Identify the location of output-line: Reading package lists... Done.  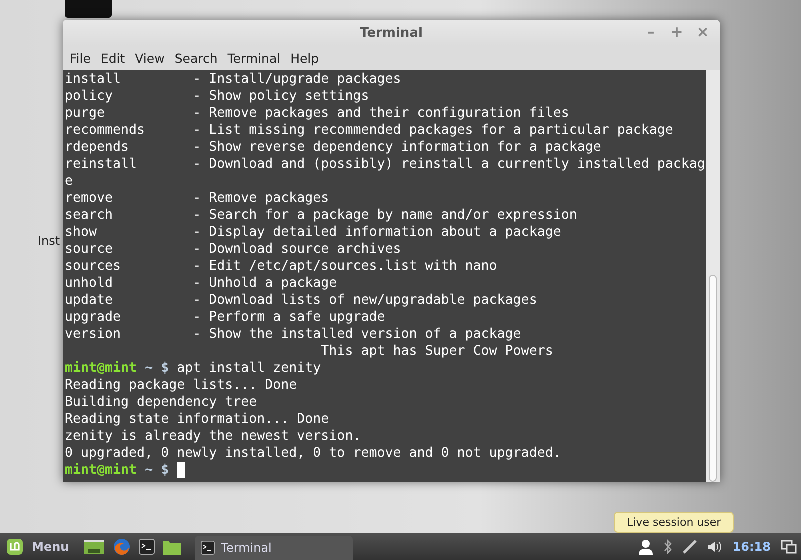
(181, 385).